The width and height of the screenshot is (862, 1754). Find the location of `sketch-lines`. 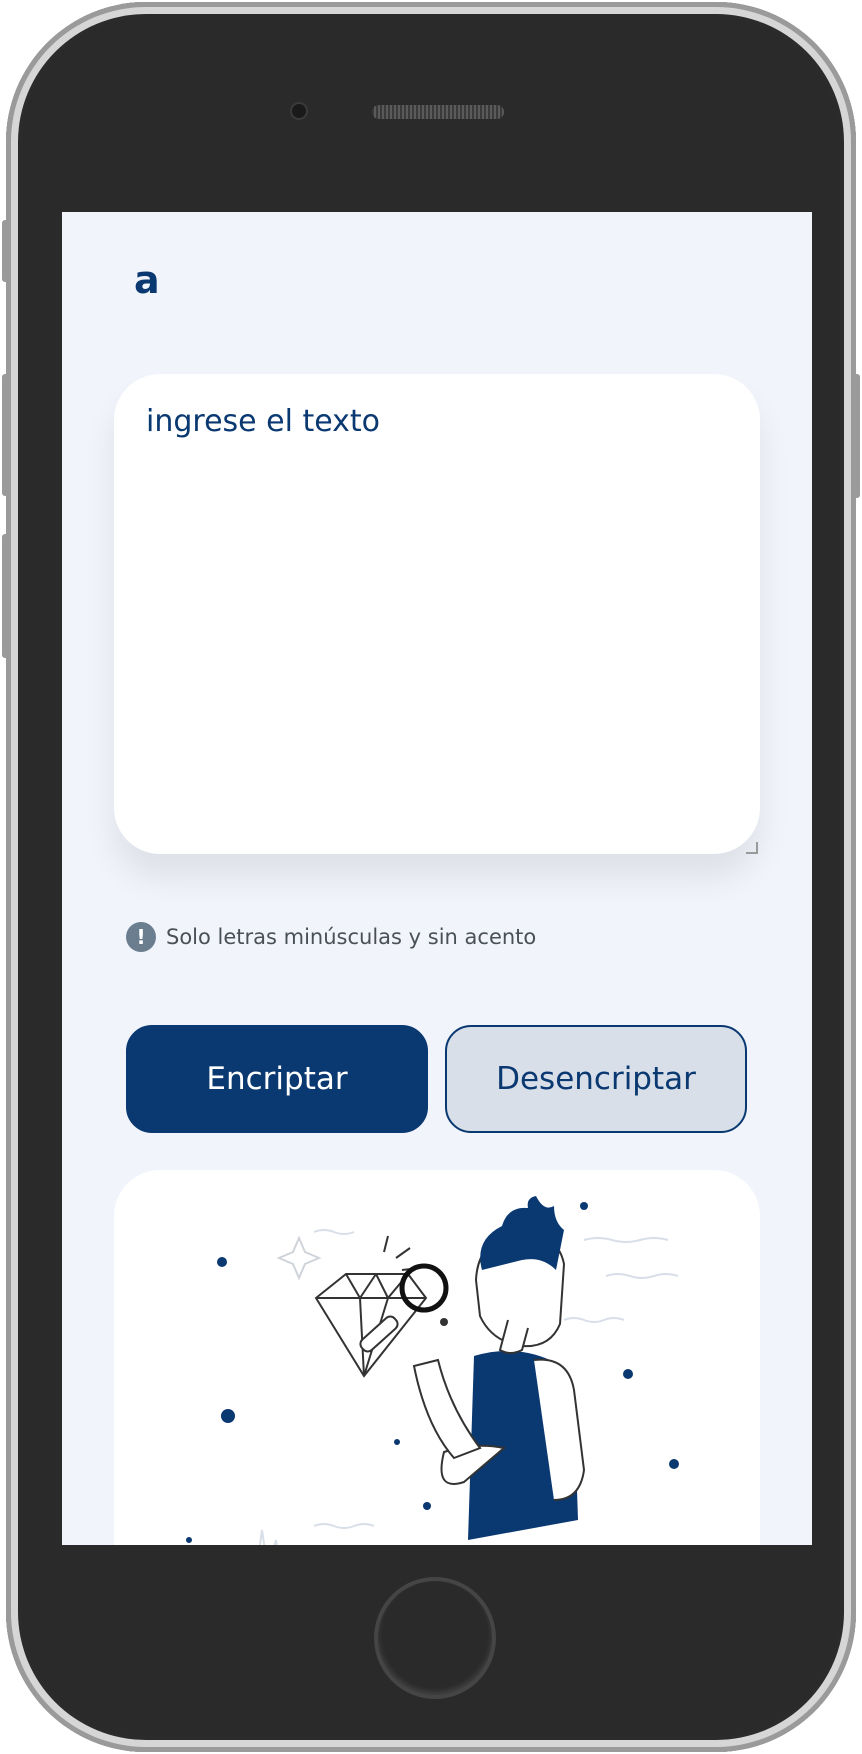

sketch-lines is located at coordinates (468, 1387).